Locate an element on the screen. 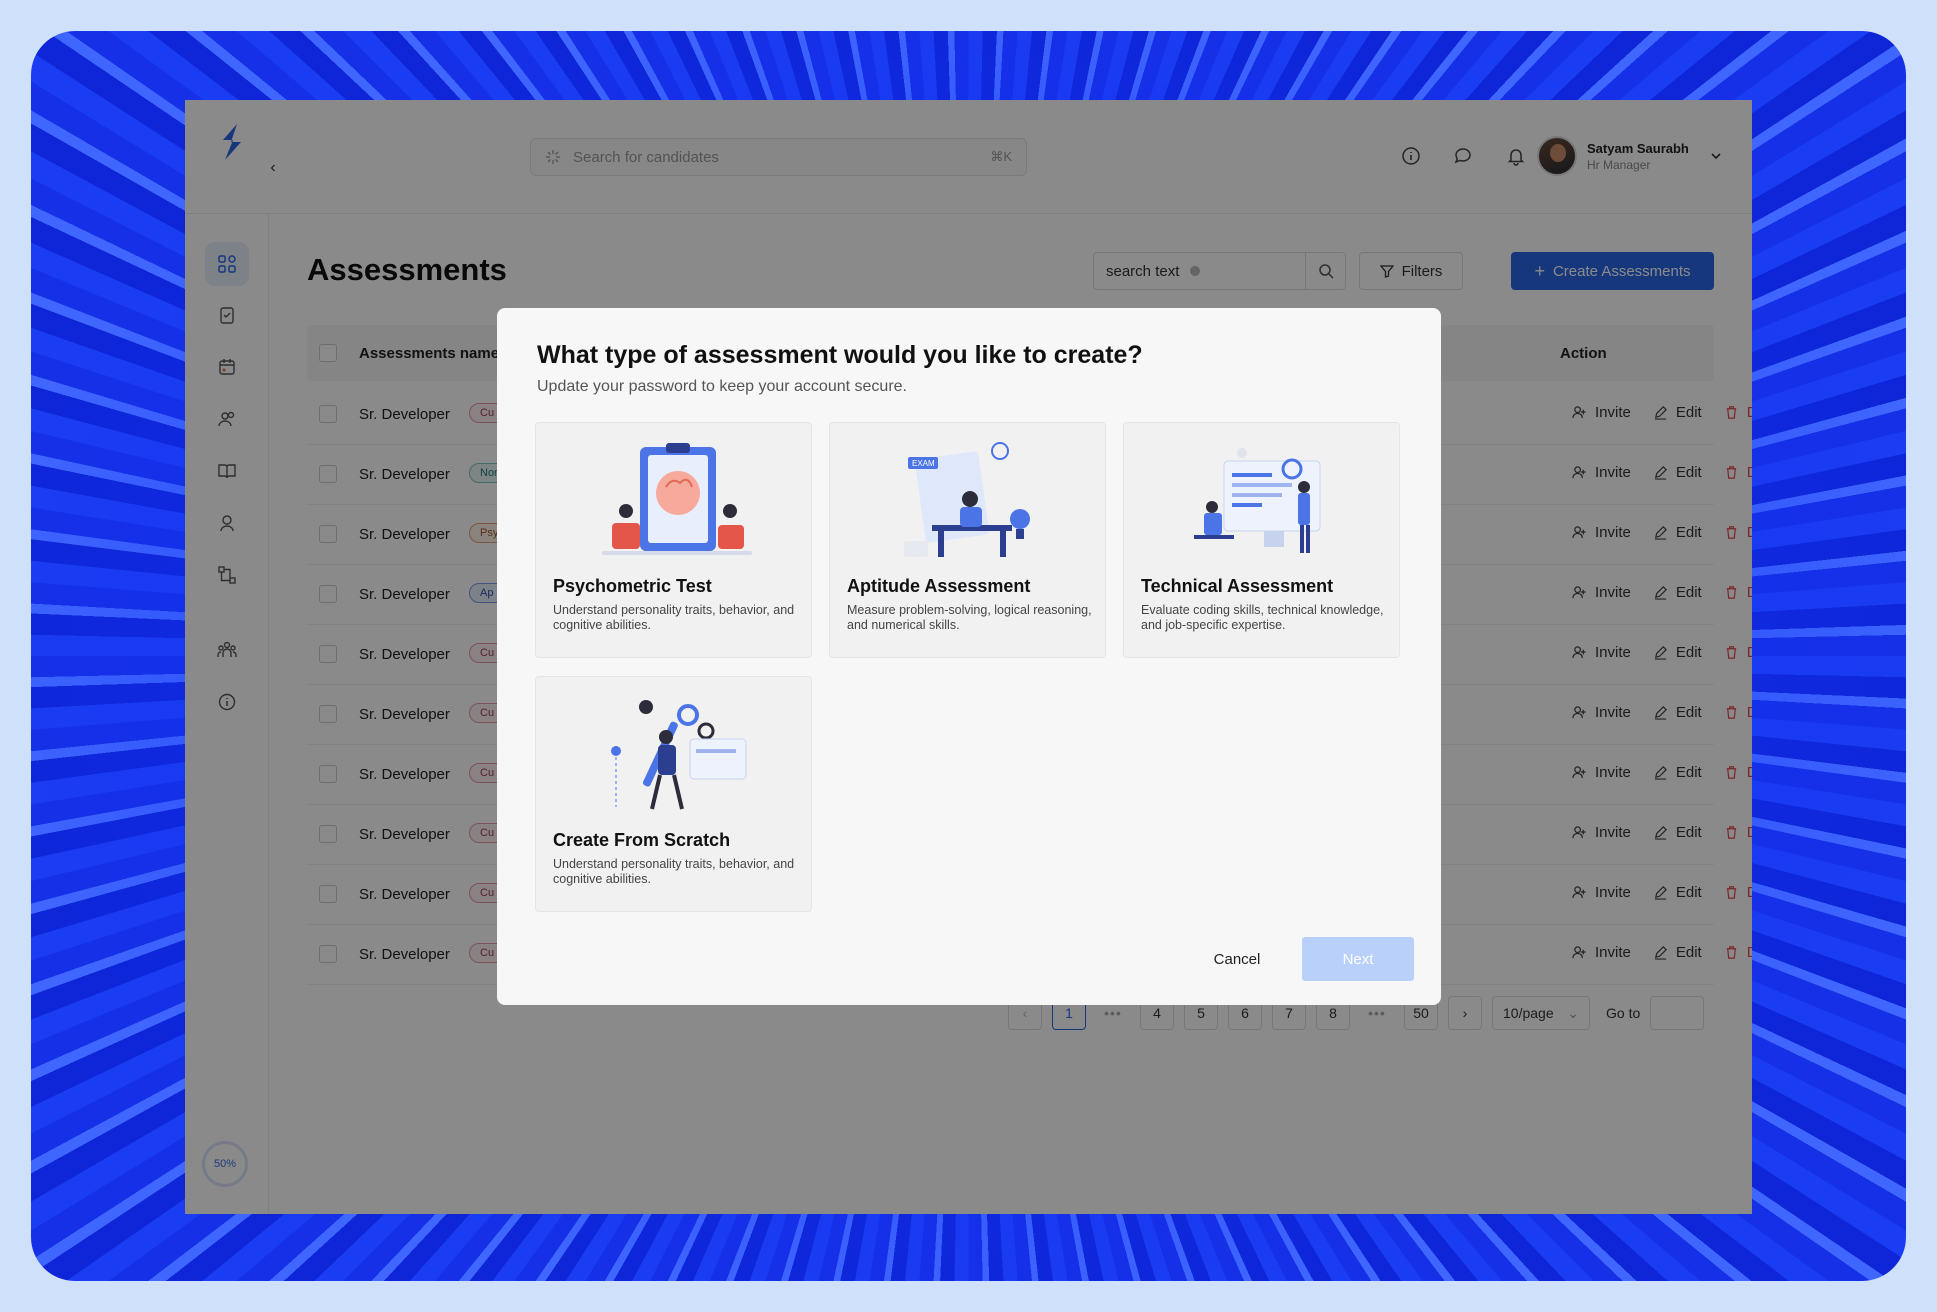 Image resolution: width=1937 pixels, height=1312 pixels. aptitude-exam-illustration-icon: EXAM is located at coordinates (967, 499).